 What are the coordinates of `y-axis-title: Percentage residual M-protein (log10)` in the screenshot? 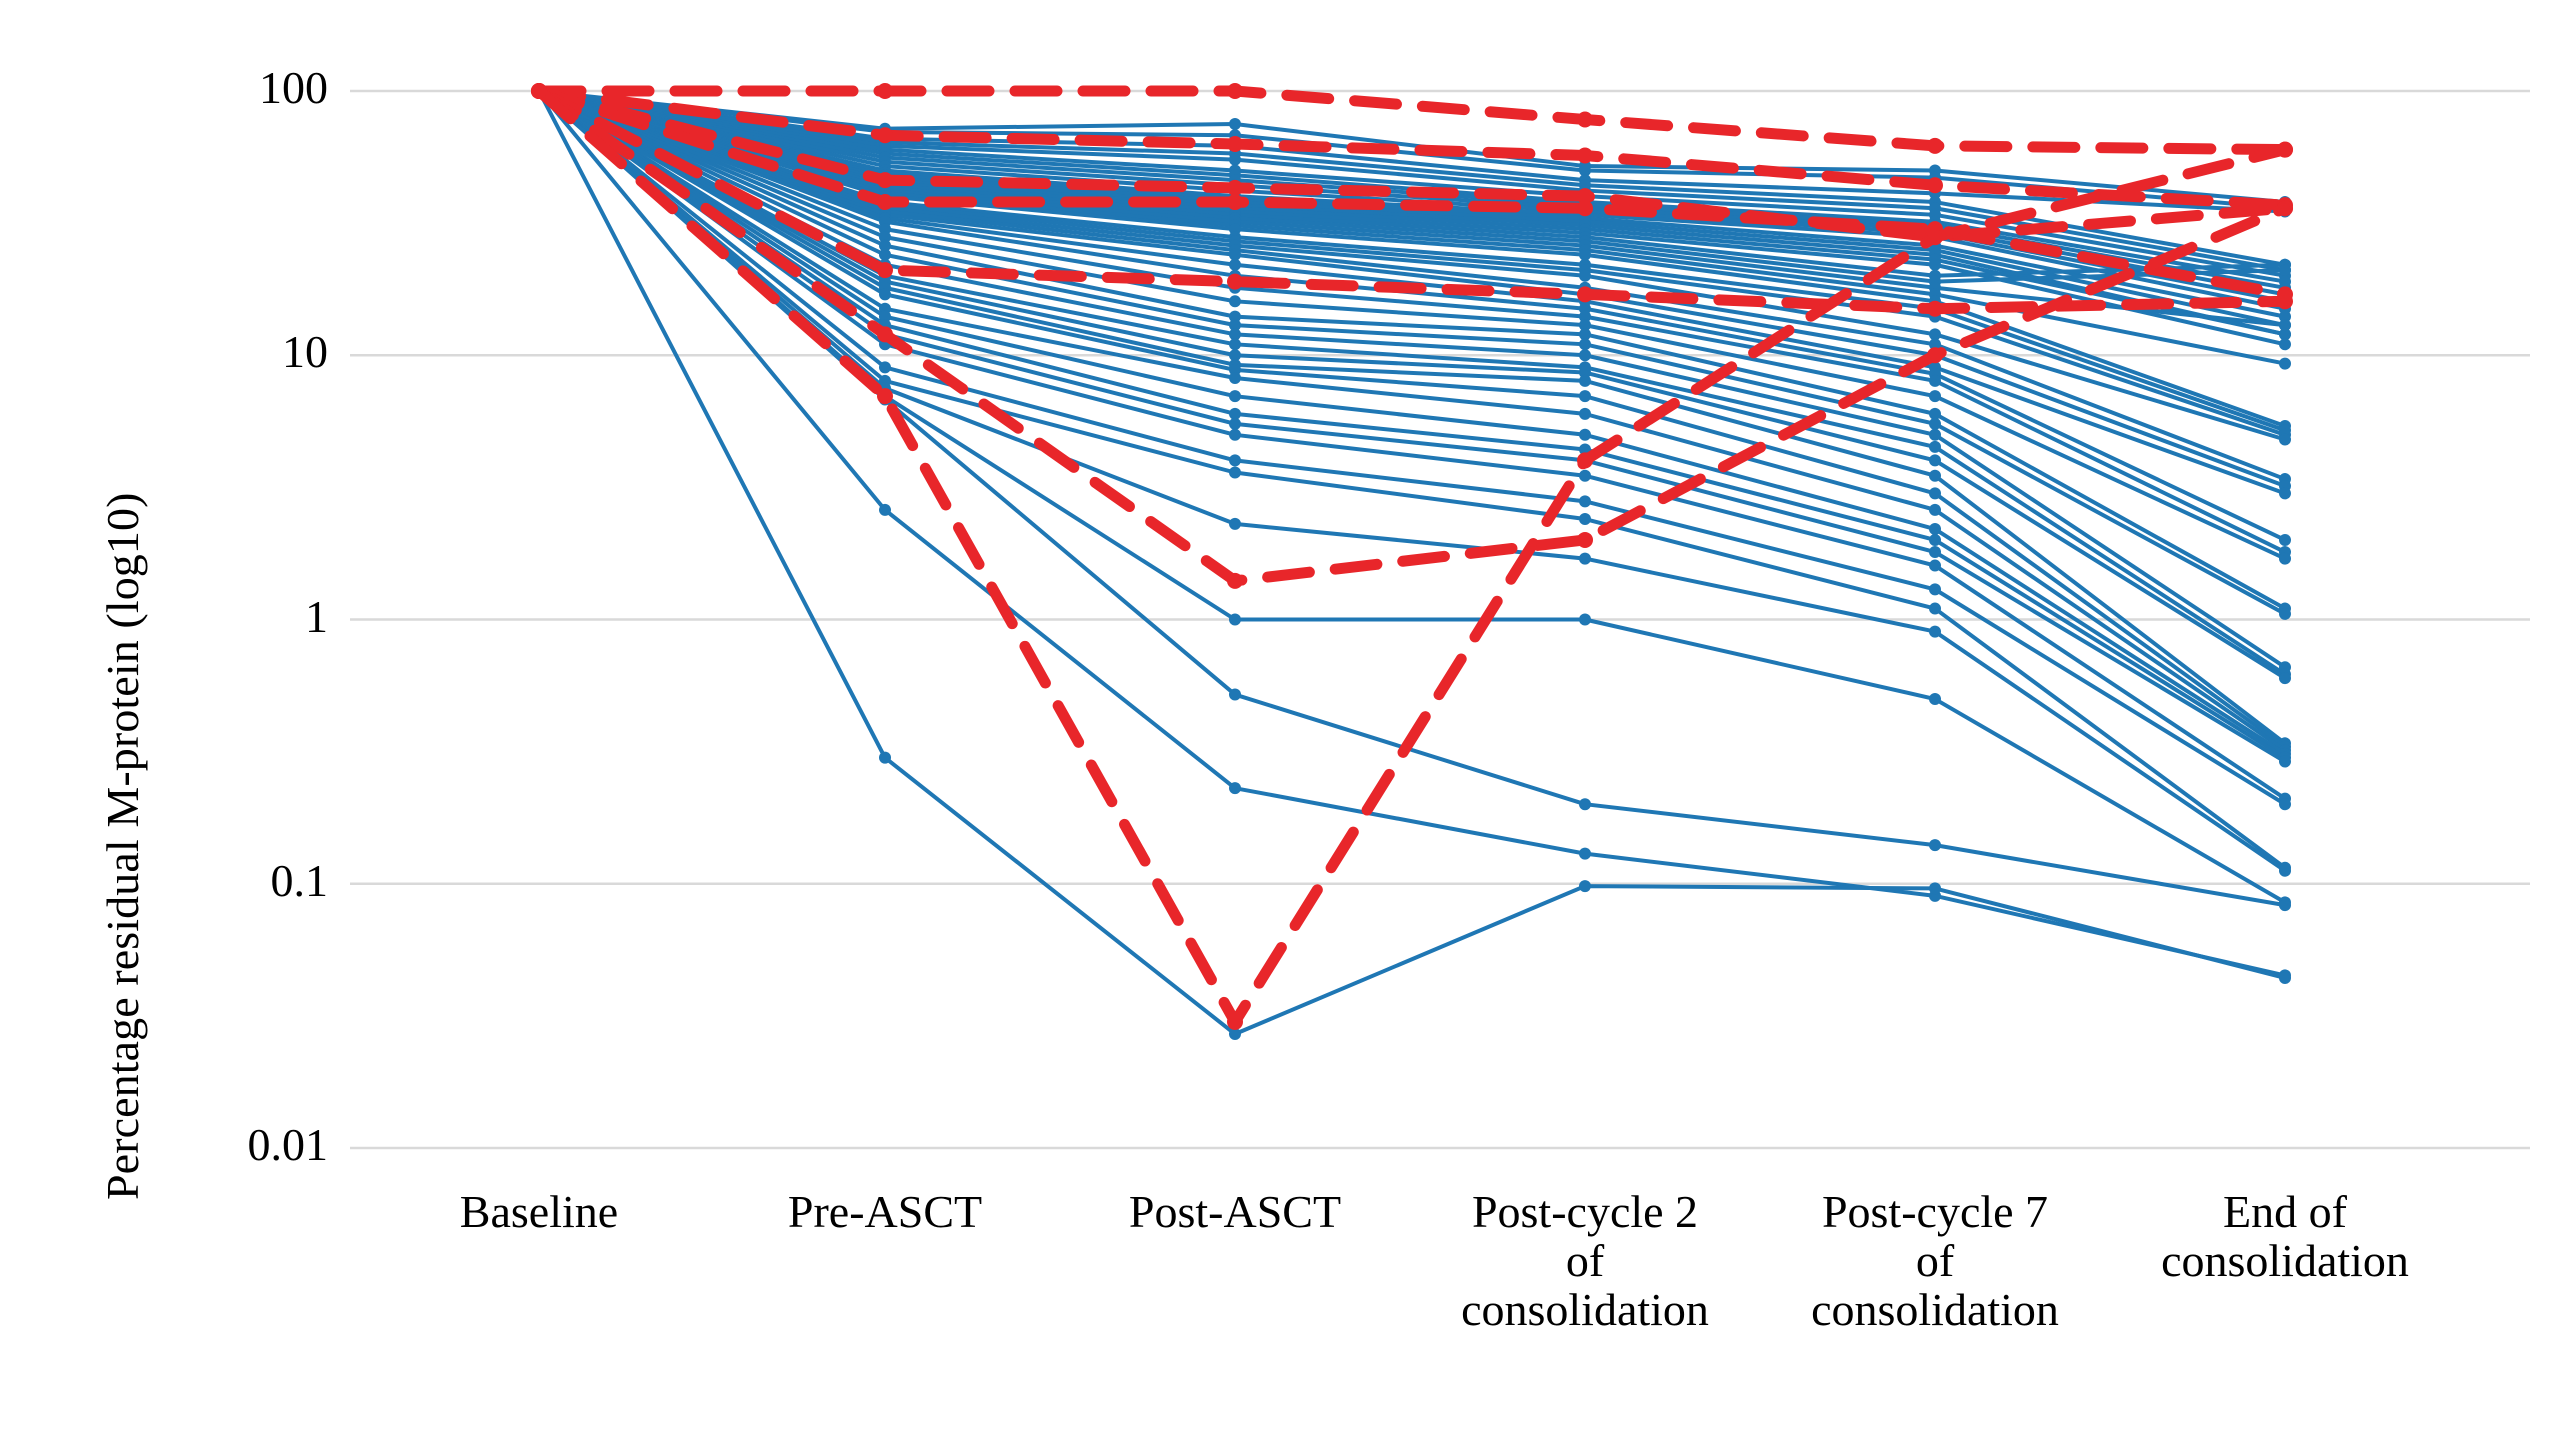 It's located at (122, 846).